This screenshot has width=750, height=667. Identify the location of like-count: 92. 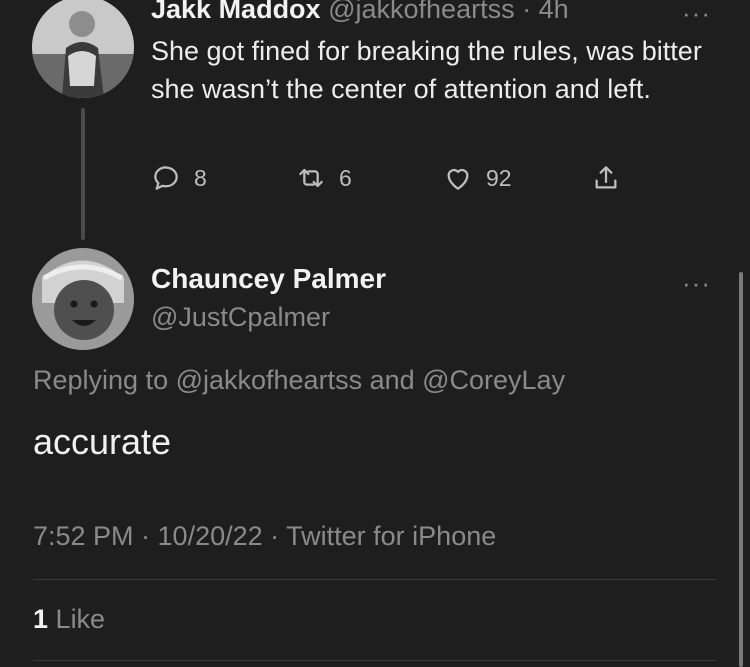
(499, 177).